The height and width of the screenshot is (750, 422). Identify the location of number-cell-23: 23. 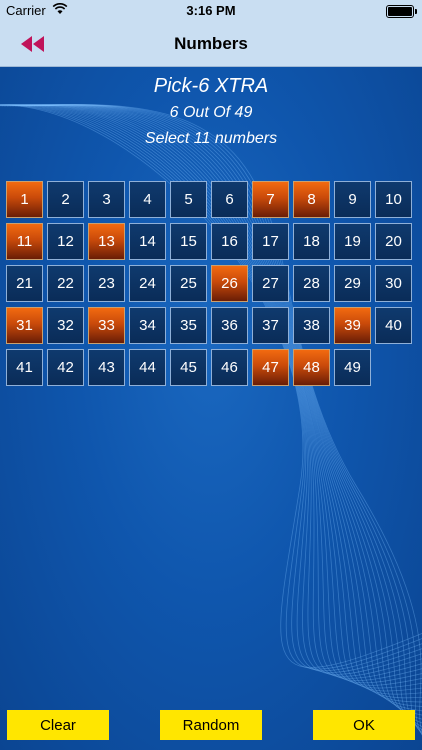
(106, 283).